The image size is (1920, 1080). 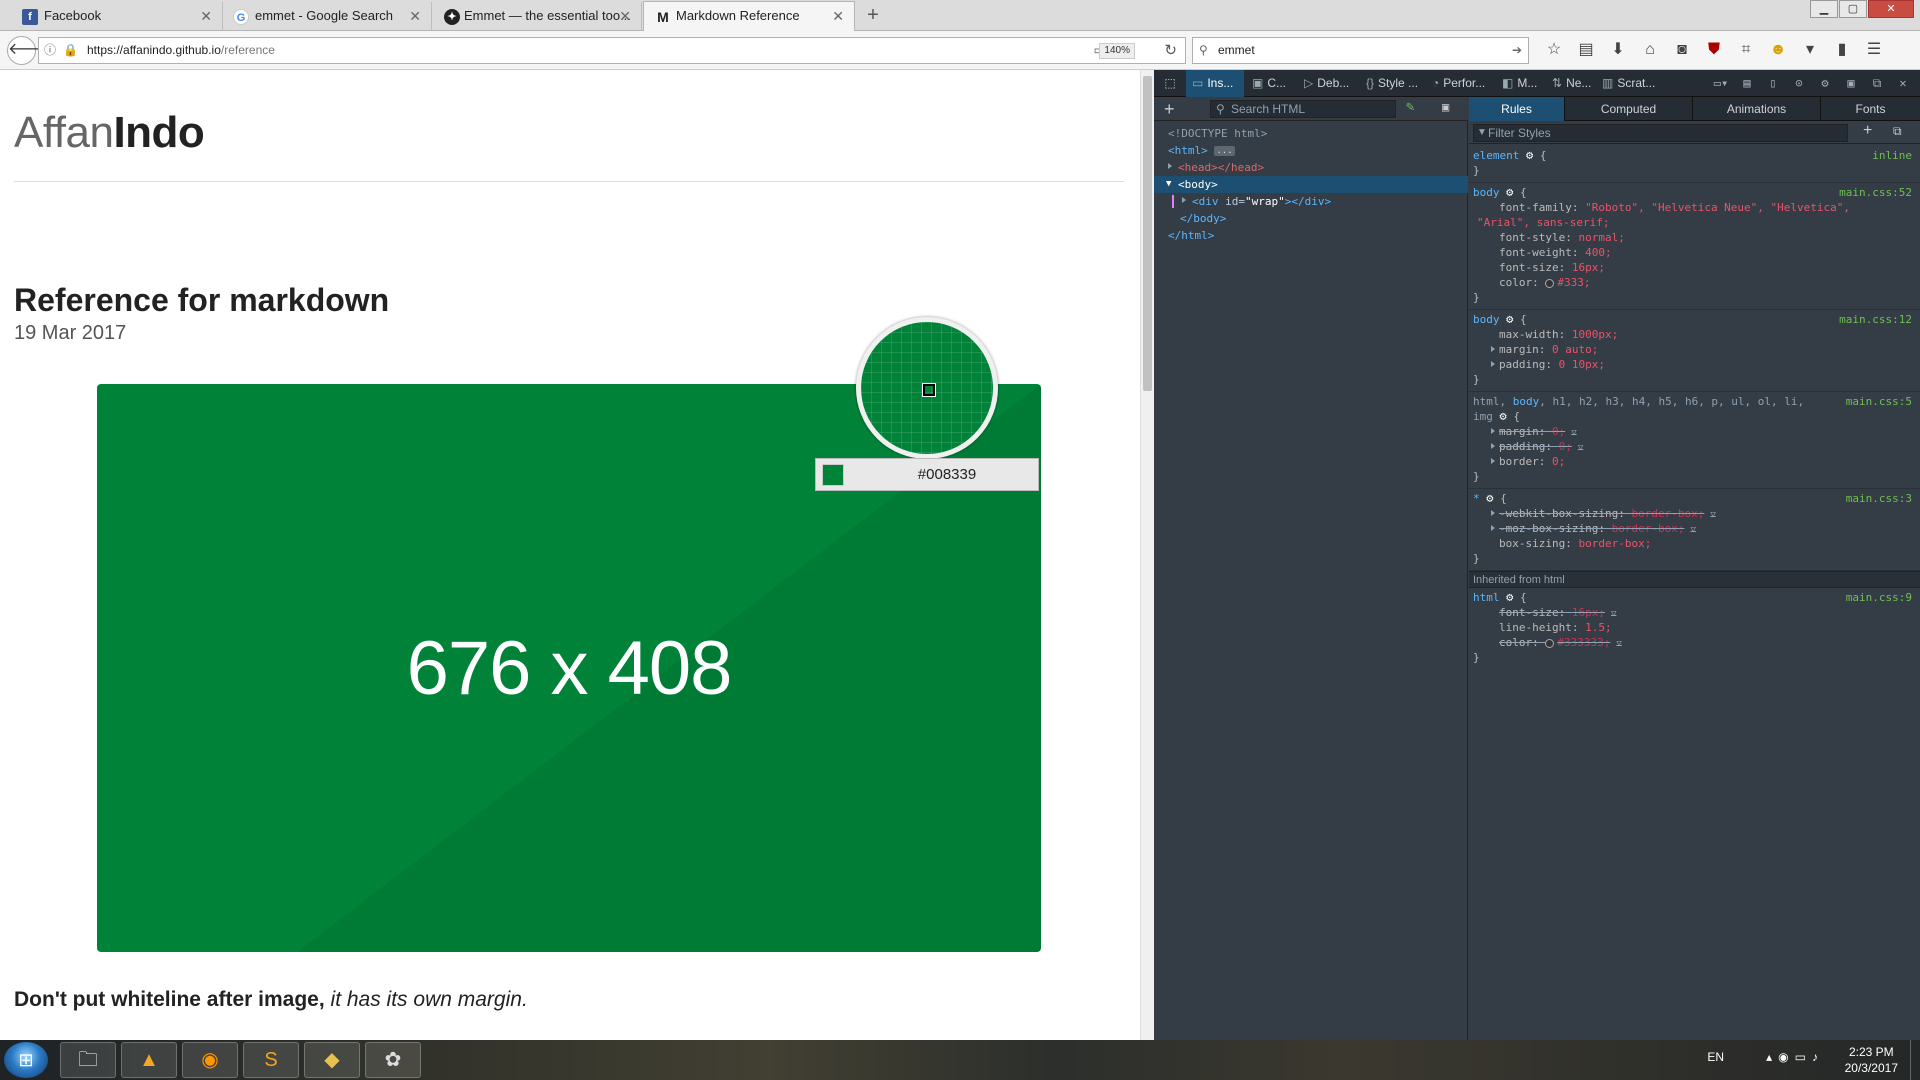 I want to click on back-button: 🡐, so click(x=29, y=50).